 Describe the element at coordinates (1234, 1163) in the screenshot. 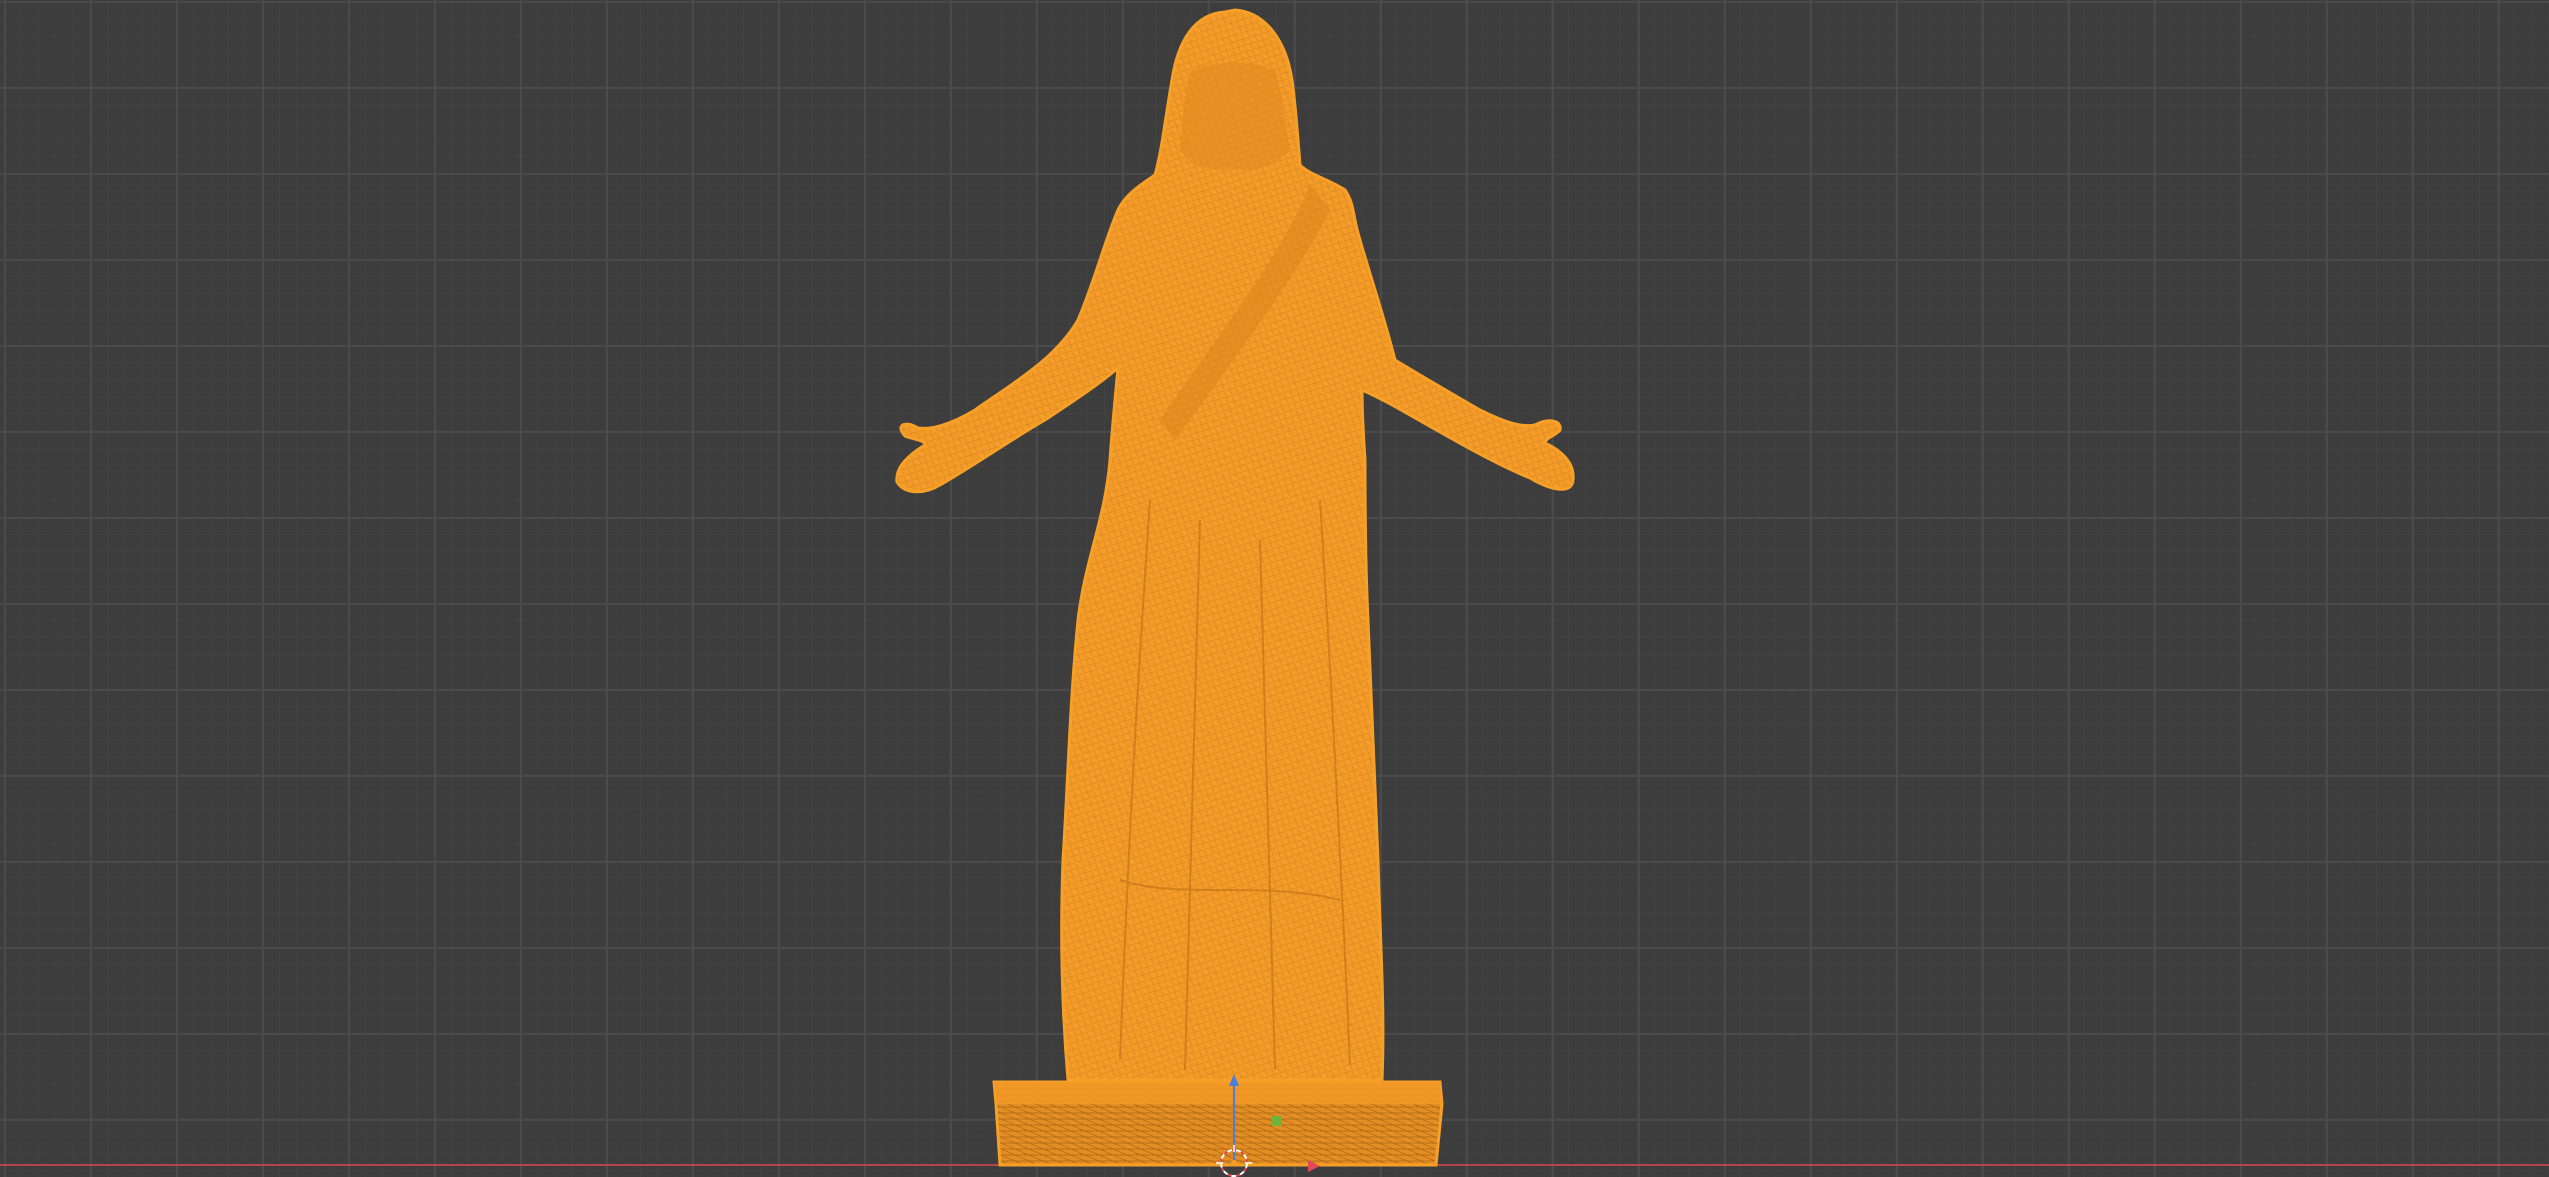

I see `origin-dot` at that location.